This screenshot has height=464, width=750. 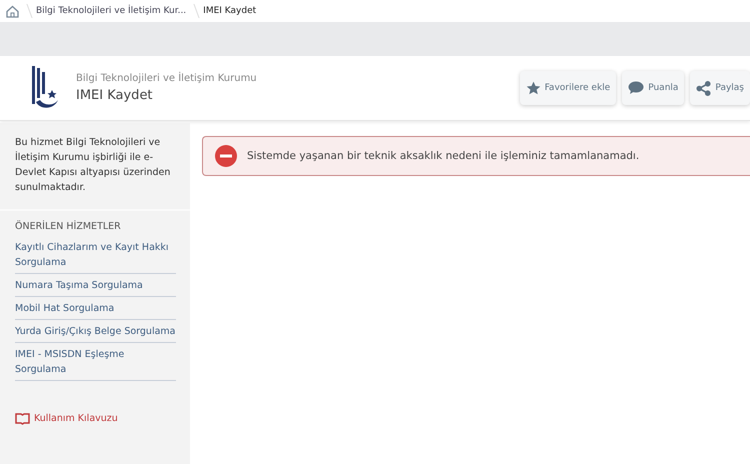 What do you see at coordinates (95, 362) in the screenshot?
I see `service-link: IMEI - MSISDN Eşleşme Sorgulama` at bounding box center [95, 362].